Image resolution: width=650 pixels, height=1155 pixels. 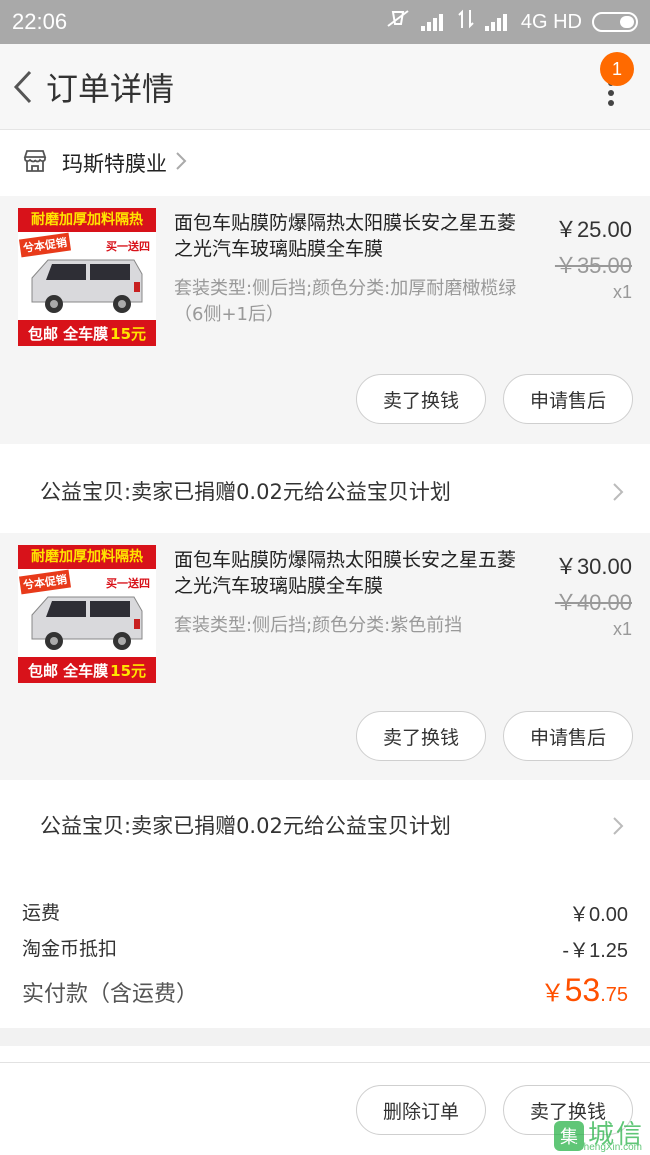 What do you see at coordinates (584, 990) in the screenshot?
I see `total-amount: ￥53.75` at bounding box center [584, 990].